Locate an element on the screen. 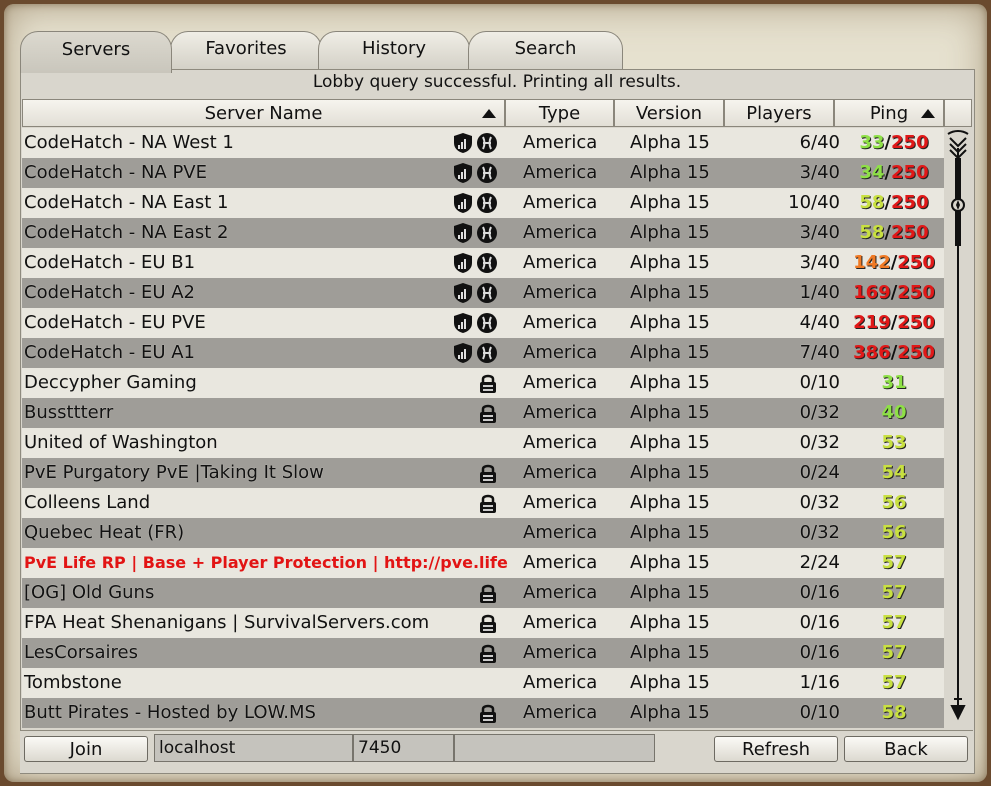 The height and width of the screenshot is (786, 991). player-count: 4/40 is located at coordinates (819, 322).